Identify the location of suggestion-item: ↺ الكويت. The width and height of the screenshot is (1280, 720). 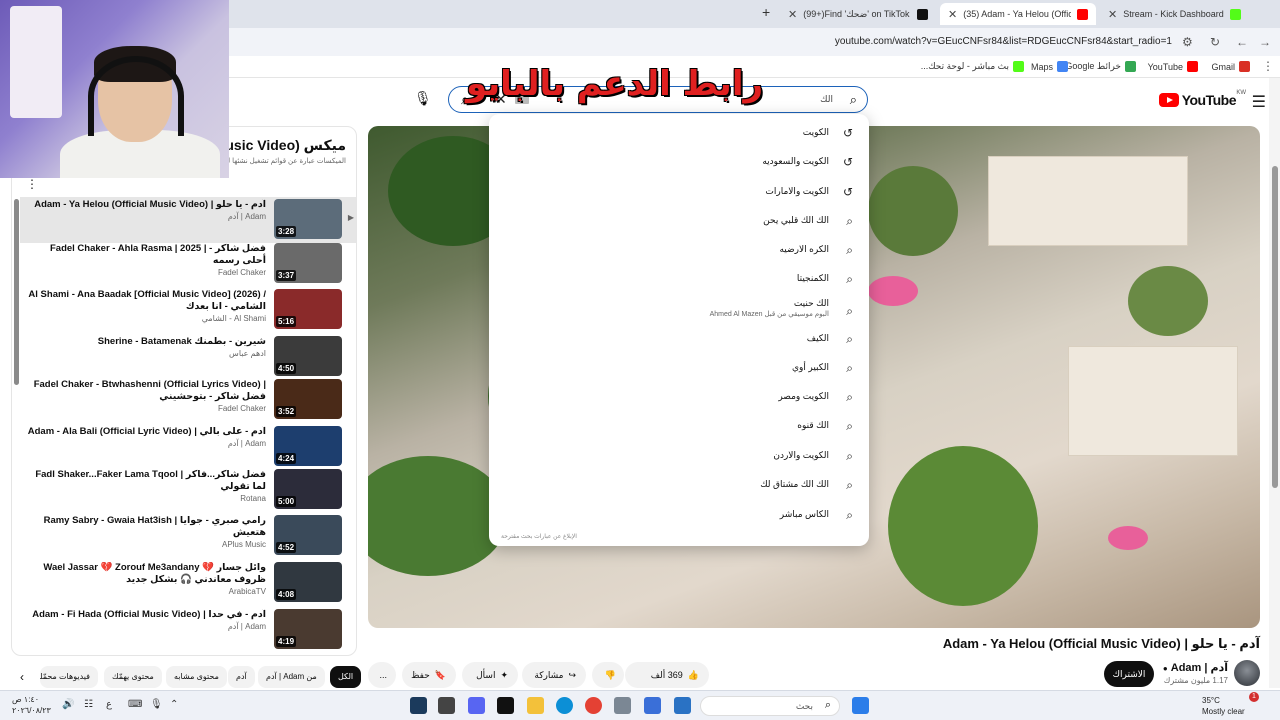
(679, 134).